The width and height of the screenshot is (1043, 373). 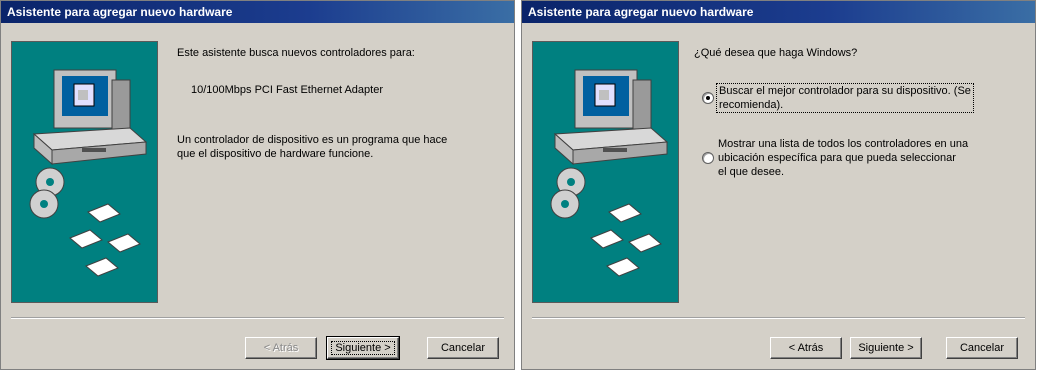 I want to click on radio-selected-dot, so click(x=708, y=98).